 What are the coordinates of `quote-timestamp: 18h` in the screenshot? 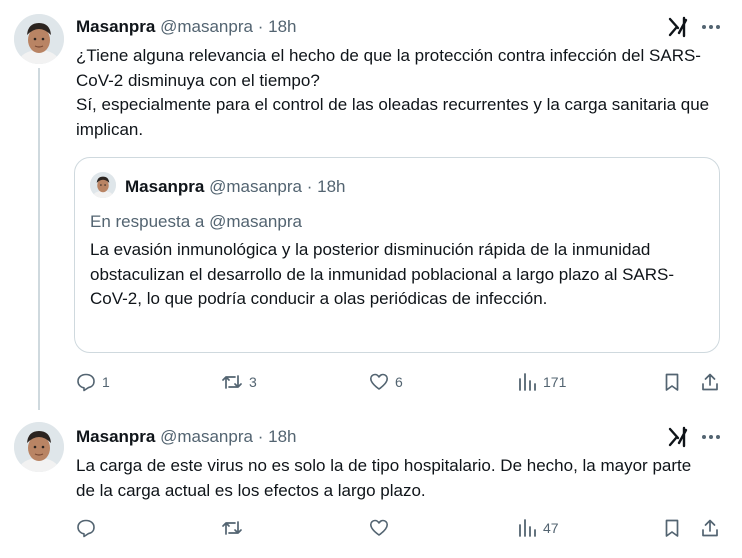 It's located at (331, 186).